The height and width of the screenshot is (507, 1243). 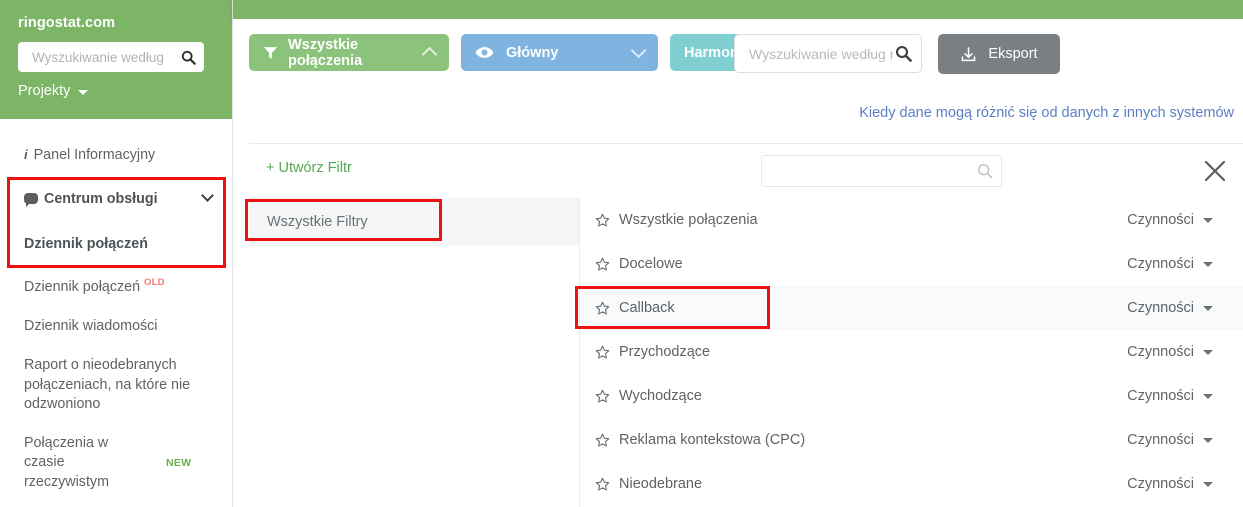 What do you see at coordinates (665, 352) in the screenshot?
I see `filter-name: Przychodzące` at bounding box center [665, 352].